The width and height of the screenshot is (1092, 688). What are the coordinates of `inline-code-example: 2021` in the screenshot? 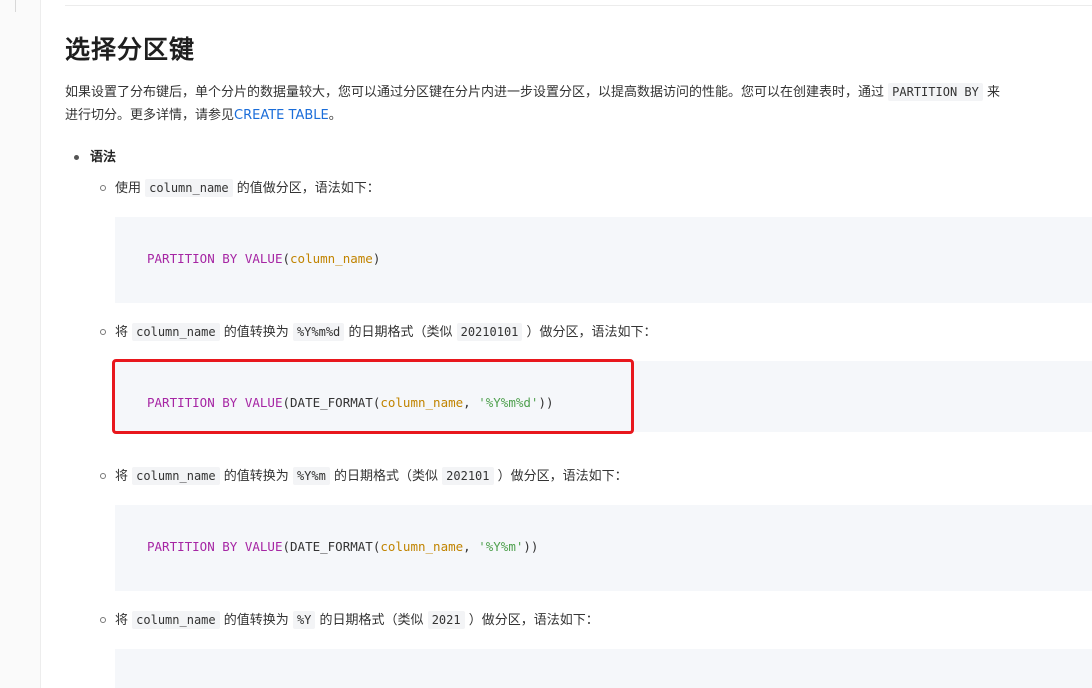 It's located at (446, 620).